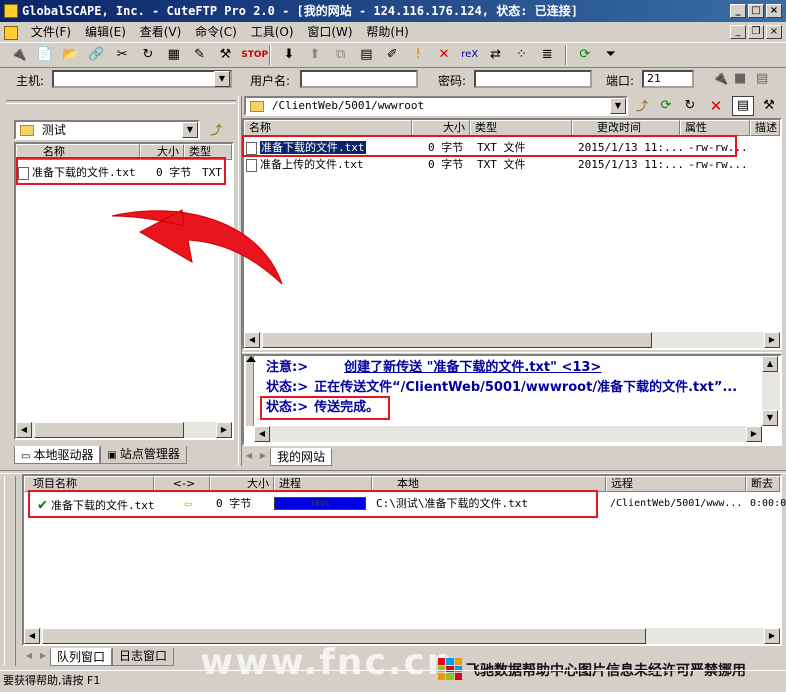 This screenshot has height=692, width=786. Describe the element at coordinates (143, 455) in the screenshot. I see `tab-site-manager: ▣ 站点管理器` at that location.